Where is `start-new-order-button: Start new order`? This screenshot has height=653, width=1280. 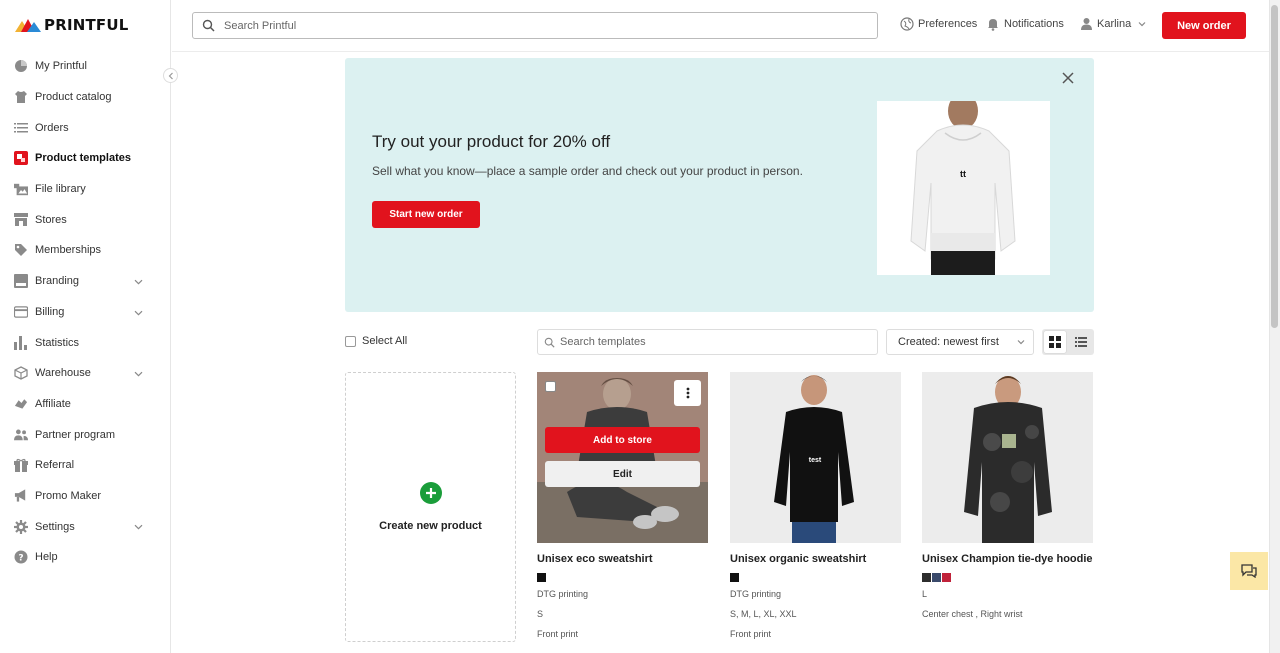 start-new-order-button: Start new order is located at coordinates (426, 214).